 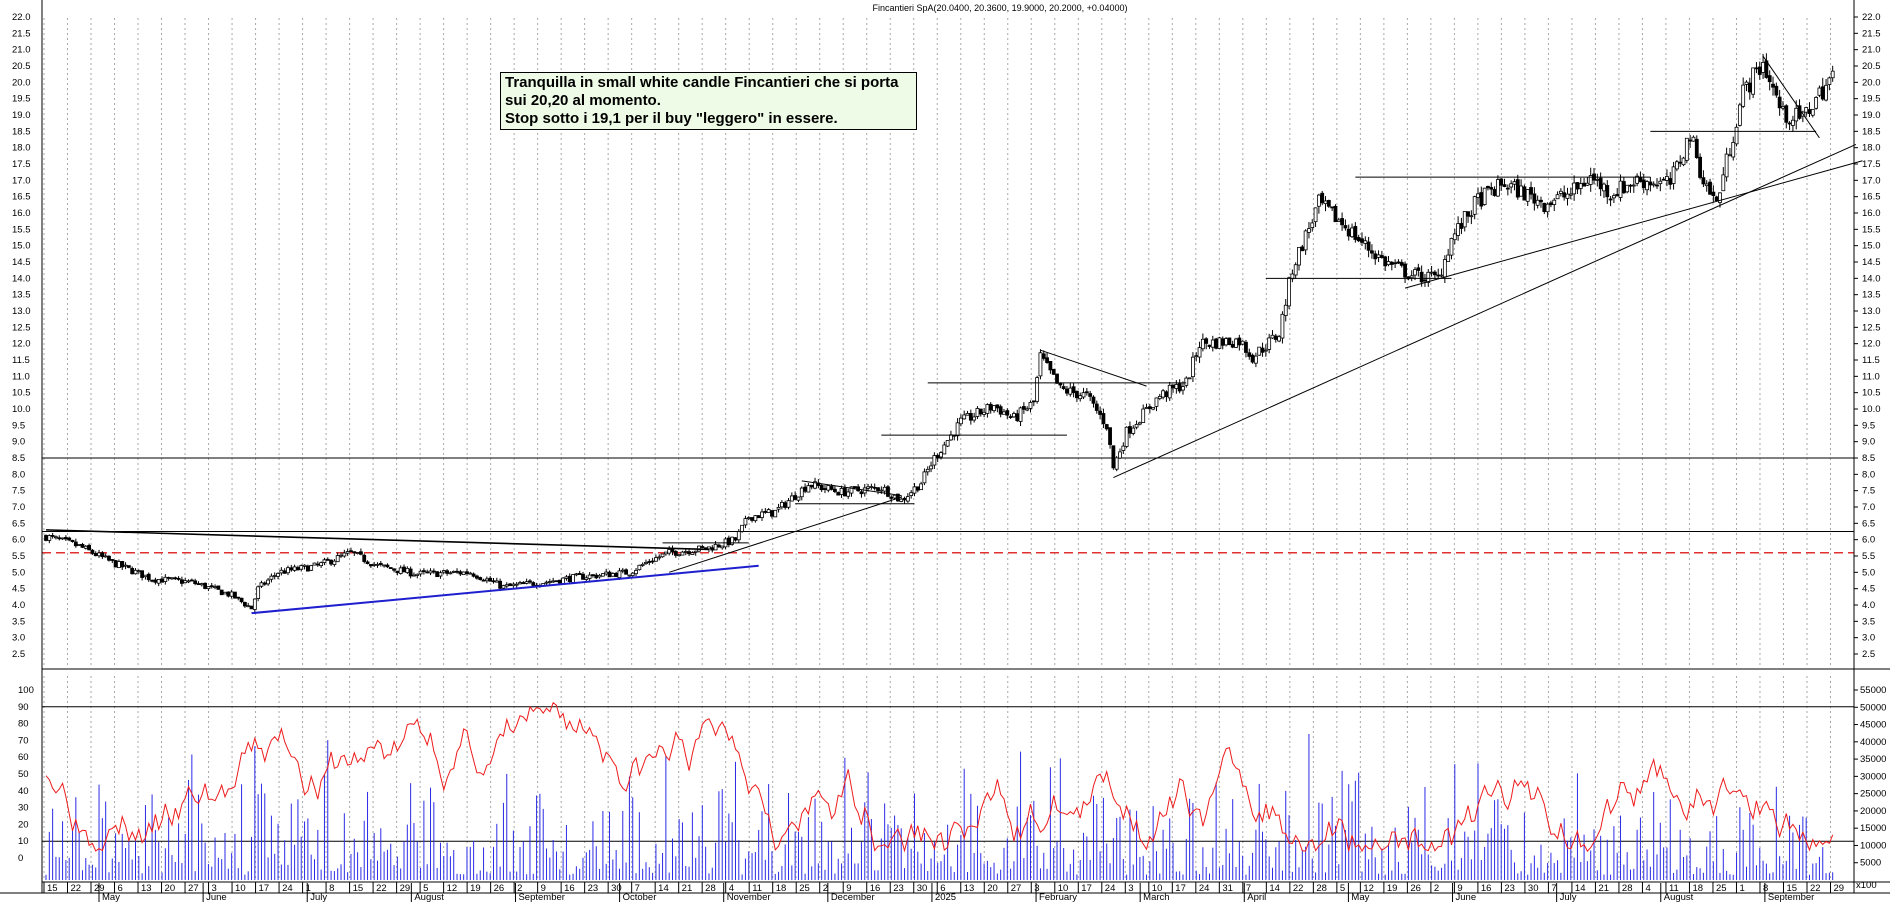 I want to click on volume-tick-label: 55000, so click(x=1873, y=690).